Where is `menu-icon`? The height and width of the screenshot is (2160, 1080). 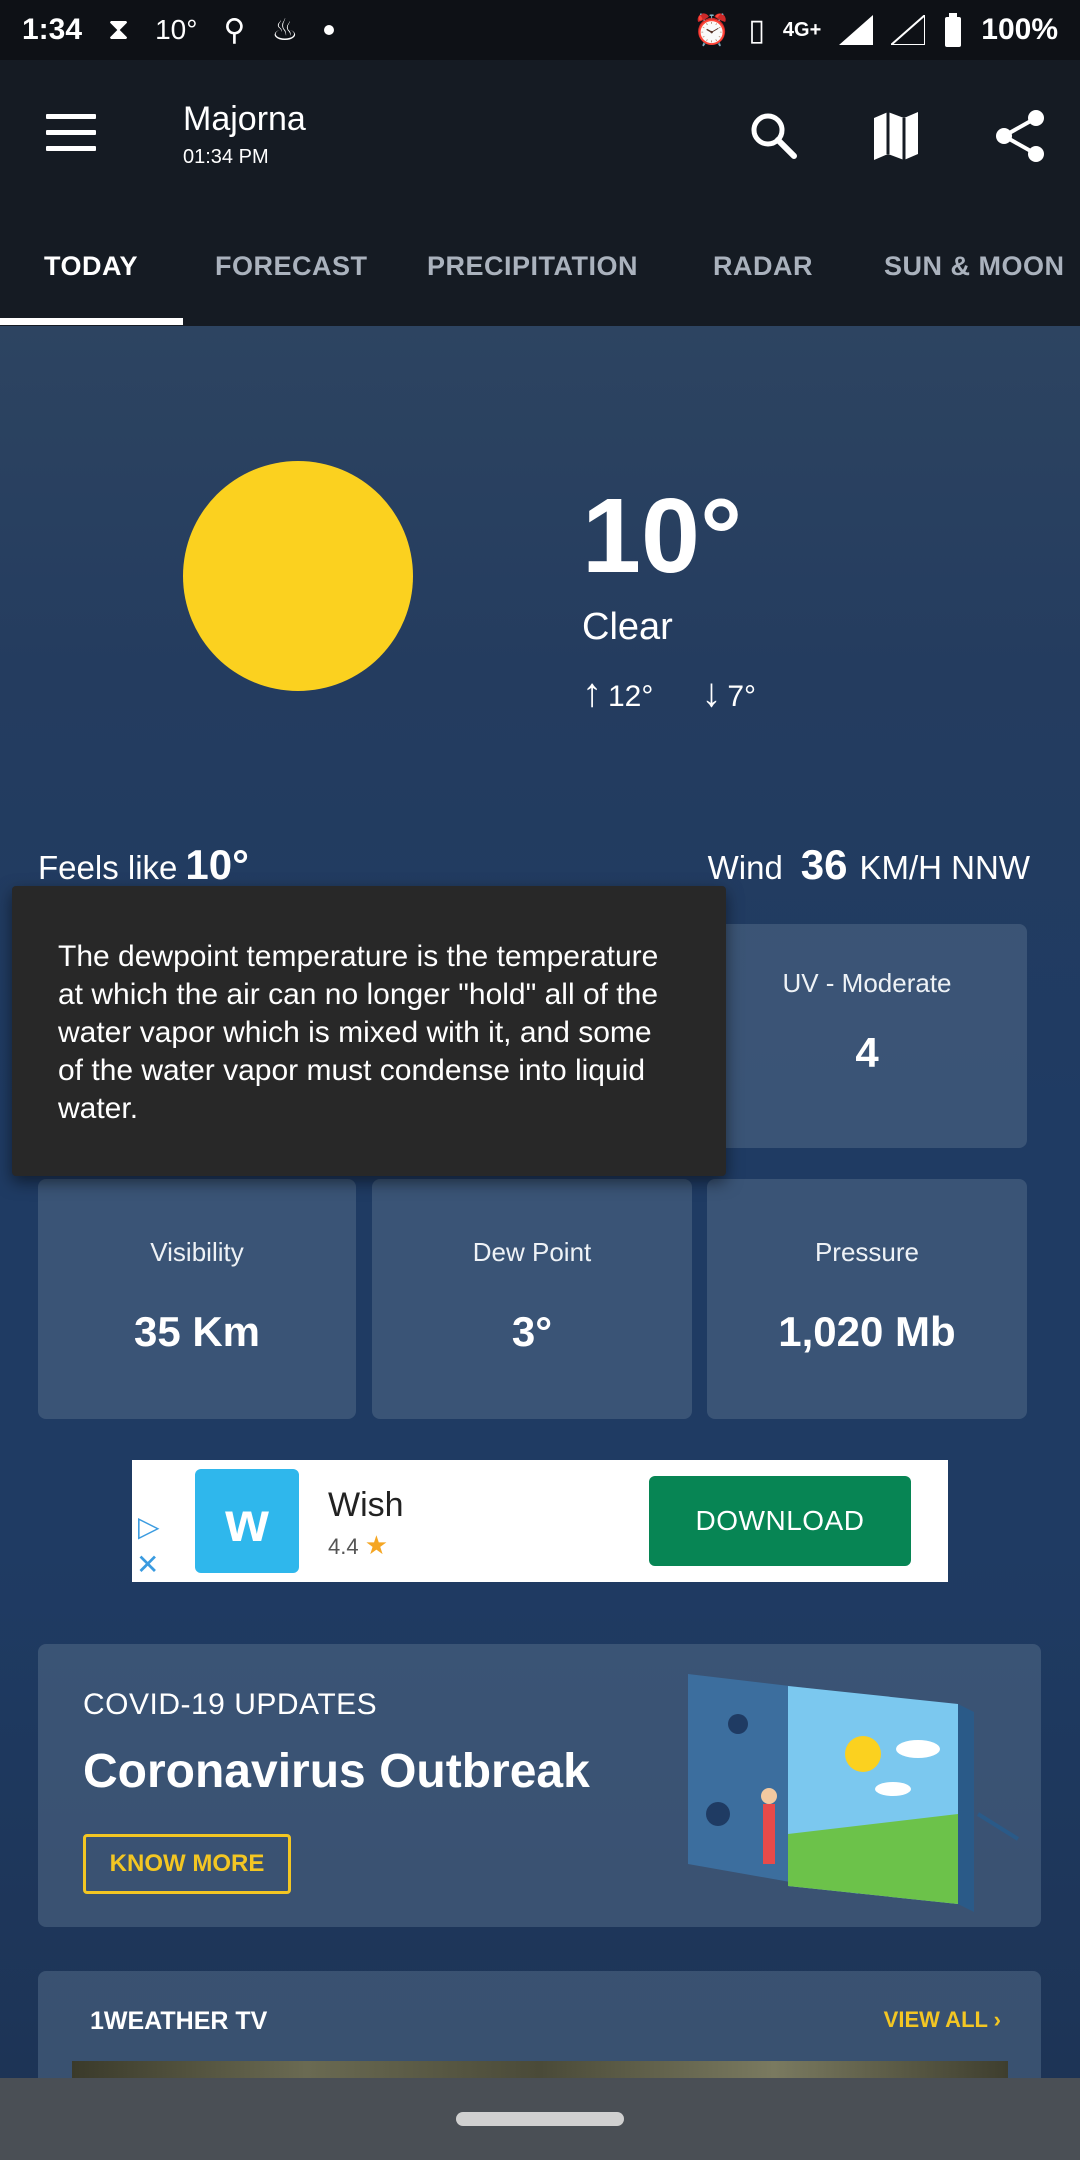
menu-icon is located at coordinates (71, 134).